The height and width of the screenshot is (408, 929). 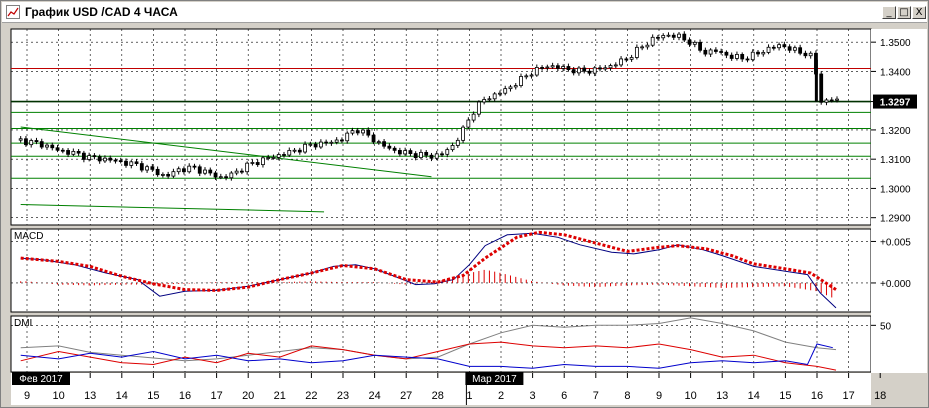 What do you see at coordinates (23, 323) in the screenshot?
I see `dmi-title: DMI` at bounding box center [23, 323].